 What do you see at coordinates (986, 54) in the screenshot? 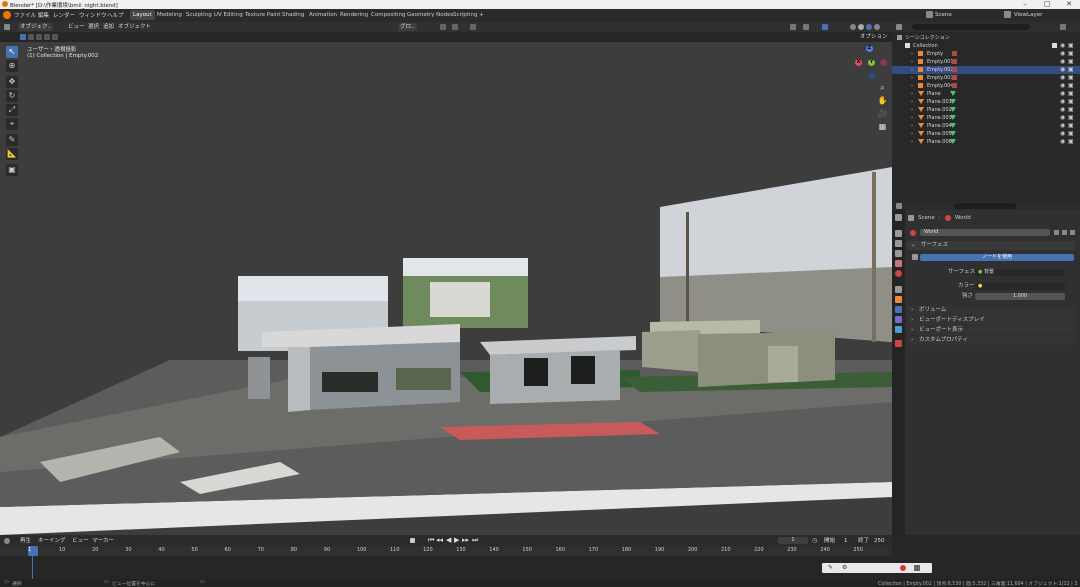
I see `outliner-row: › Empty ◉ ▣` at bounding box center [986, 54].